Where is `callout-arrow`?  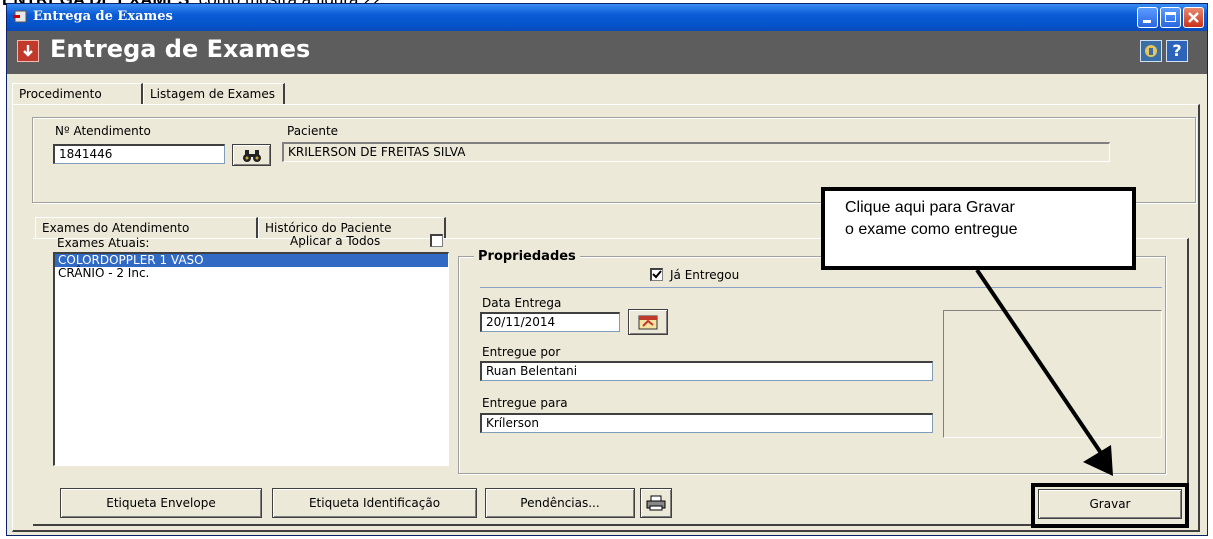 callout-arrow is located at coordinates (1044, 372).